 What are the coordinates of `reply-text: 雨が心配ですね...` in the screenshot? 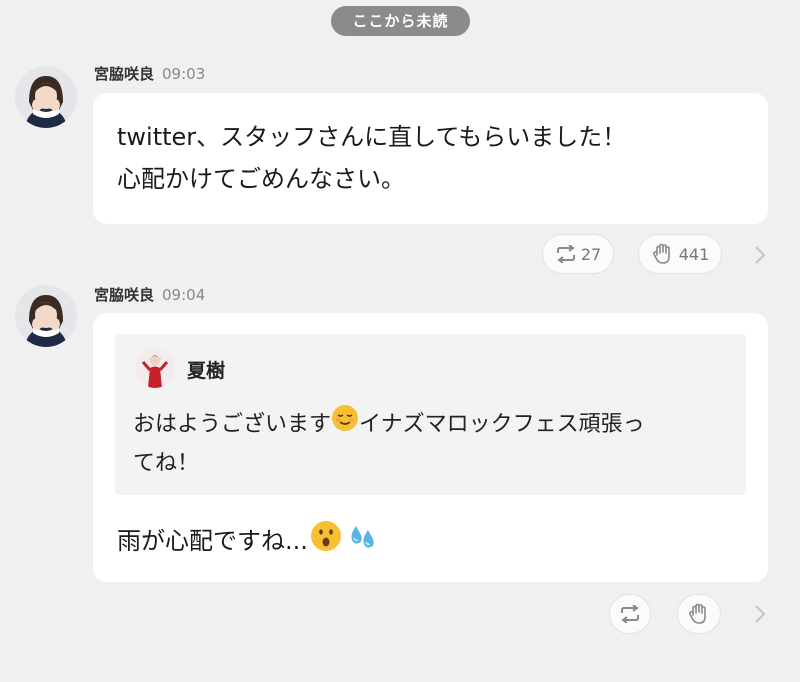 It's located at (212, 541).